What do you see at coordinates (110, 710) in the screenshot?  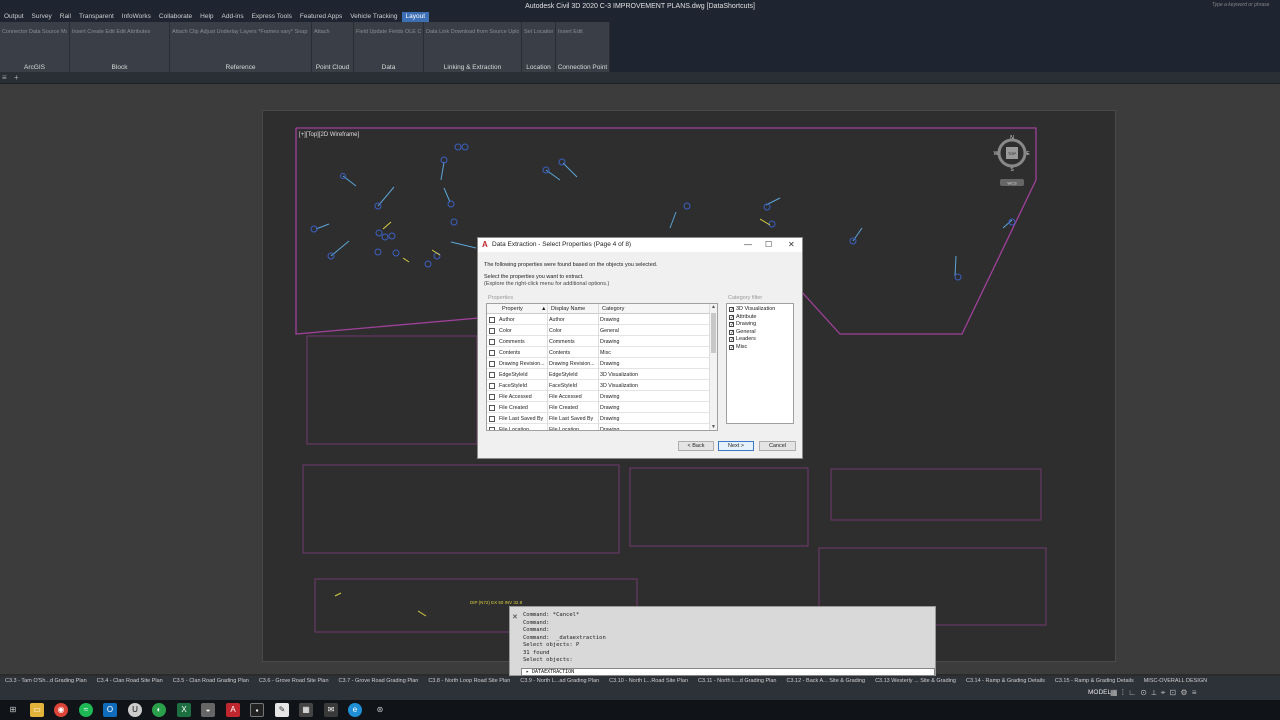 I see `outlook-icon: O` at bounding box center [110, 710].